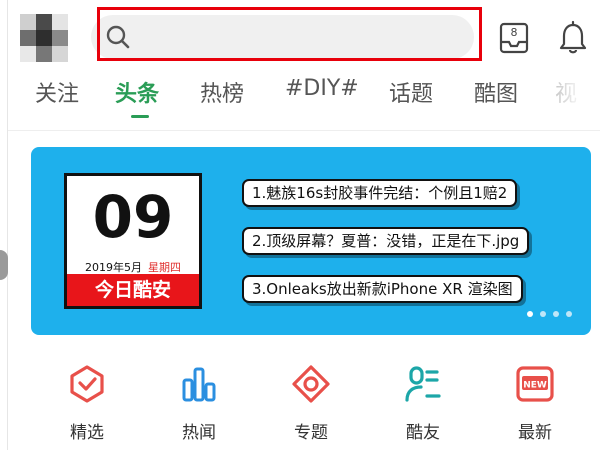 This screenshot has width=600, height=450. What do you see at coordinates (164, 267) in the screenshot?
I see `calendar-weekday: 星期四` at bounding box center [164, 267].